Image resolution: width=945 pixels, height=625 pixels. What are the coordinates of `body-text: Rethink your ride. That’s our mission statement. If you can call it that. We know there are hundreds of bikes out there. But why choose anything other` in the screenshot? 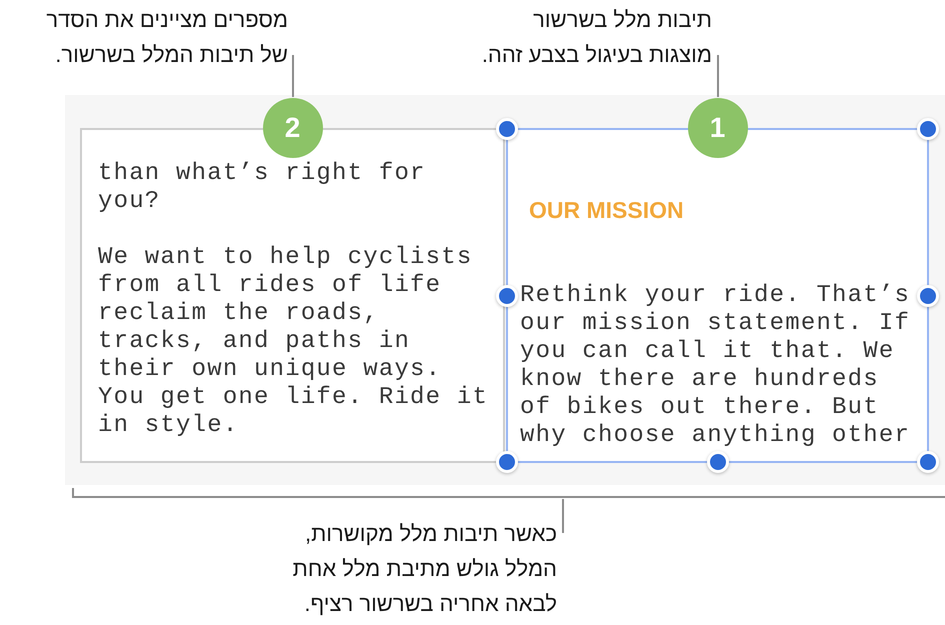 It's located at (716, 366).